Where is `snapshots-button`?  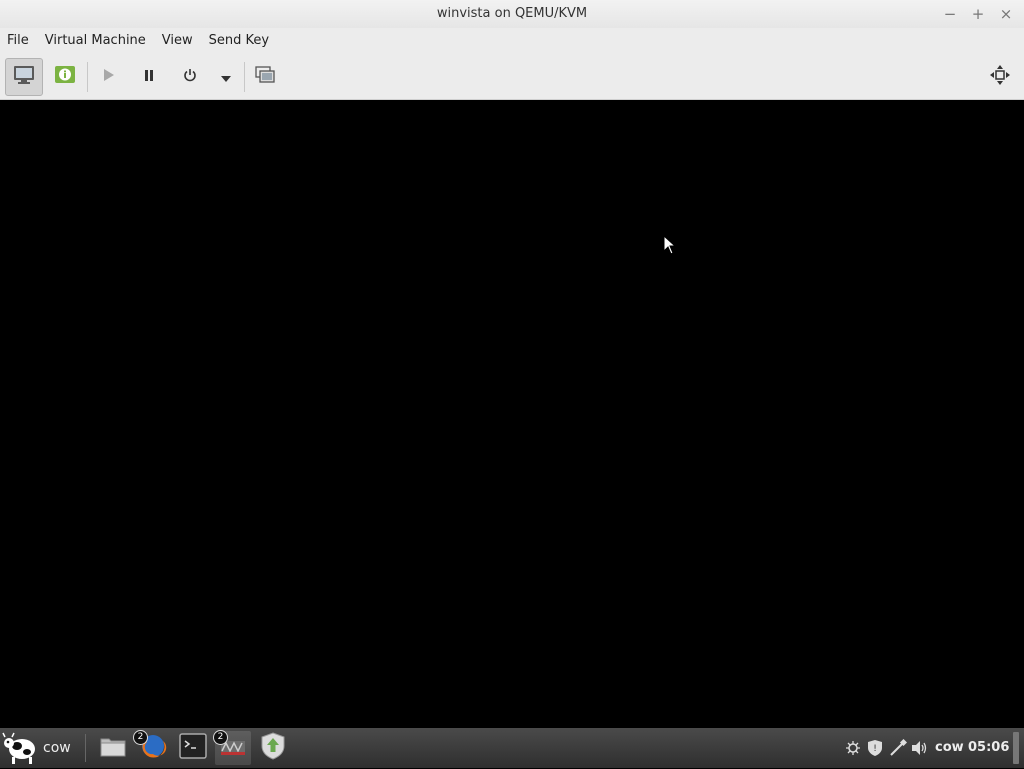
snapshots-button is located at coordinates (265, 77).